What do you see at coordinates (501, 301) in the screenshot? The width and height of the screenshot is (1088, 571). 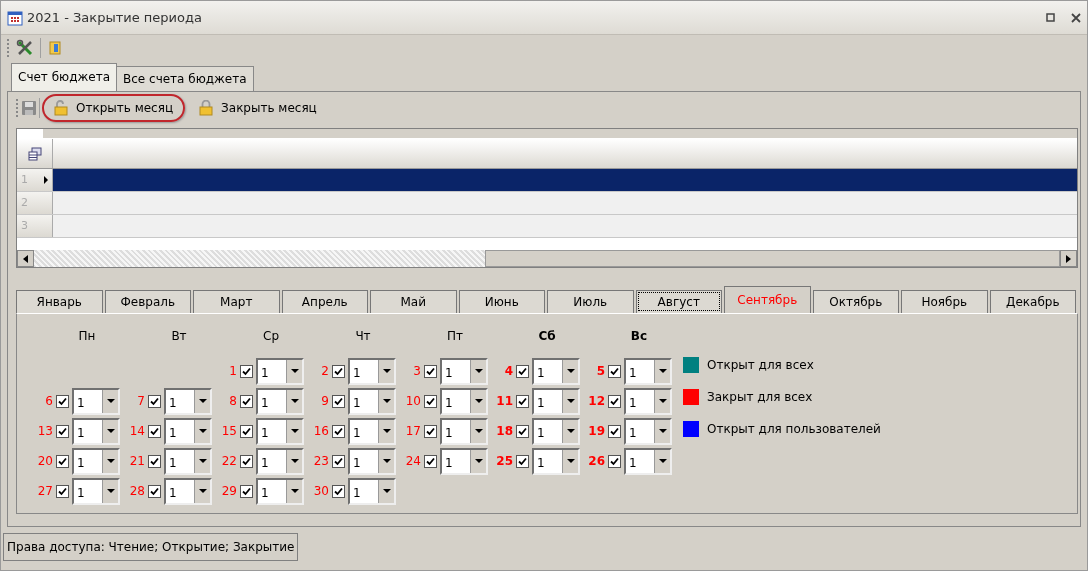 I see `month-tab: Июнь` at bounding box center [501, 301].